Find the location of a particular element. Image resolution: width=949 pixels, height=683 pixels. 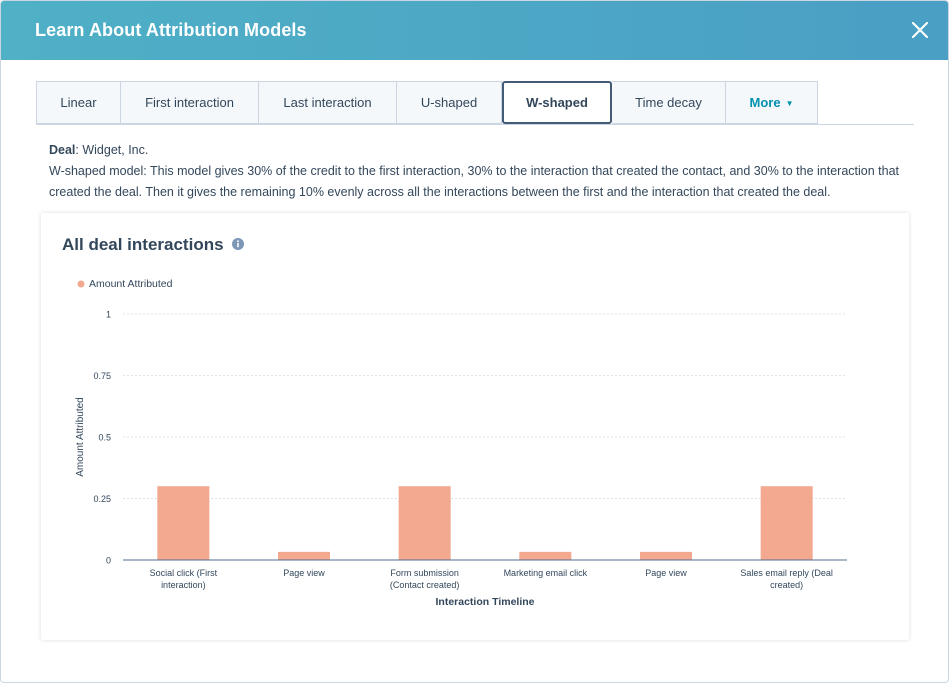

tab-label: W-shaped is located at coordinates (557, 102).